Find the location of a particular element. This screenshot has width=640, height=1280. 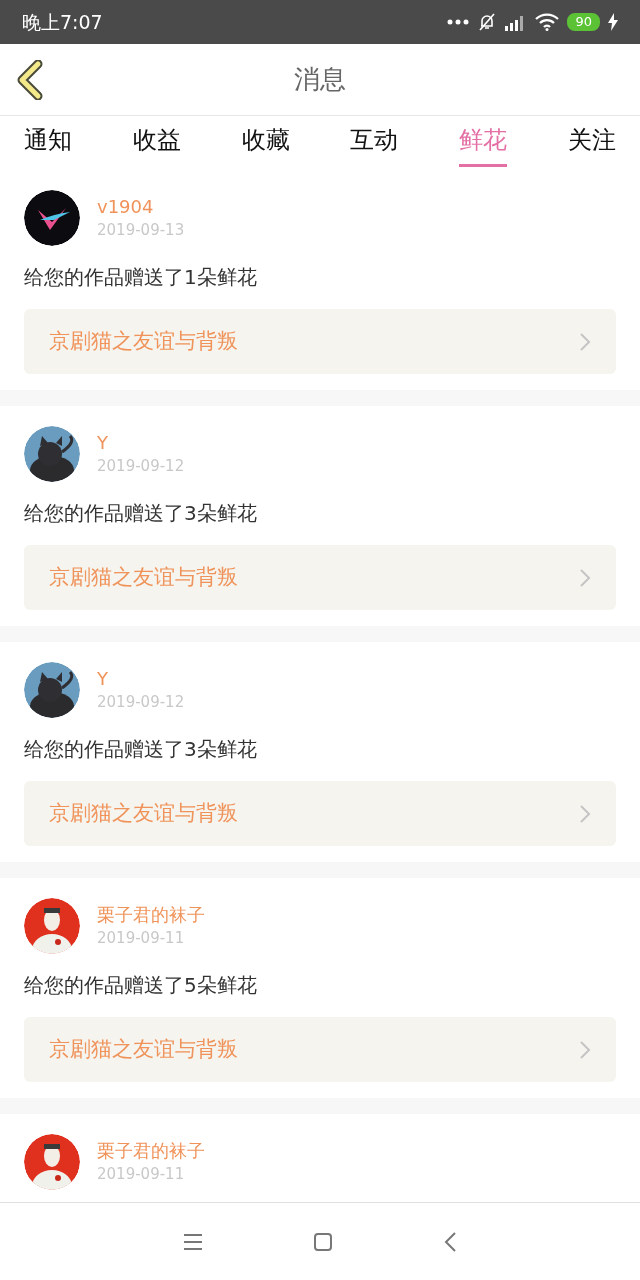

page-title: 消息 is located at coordinates (320, 79).